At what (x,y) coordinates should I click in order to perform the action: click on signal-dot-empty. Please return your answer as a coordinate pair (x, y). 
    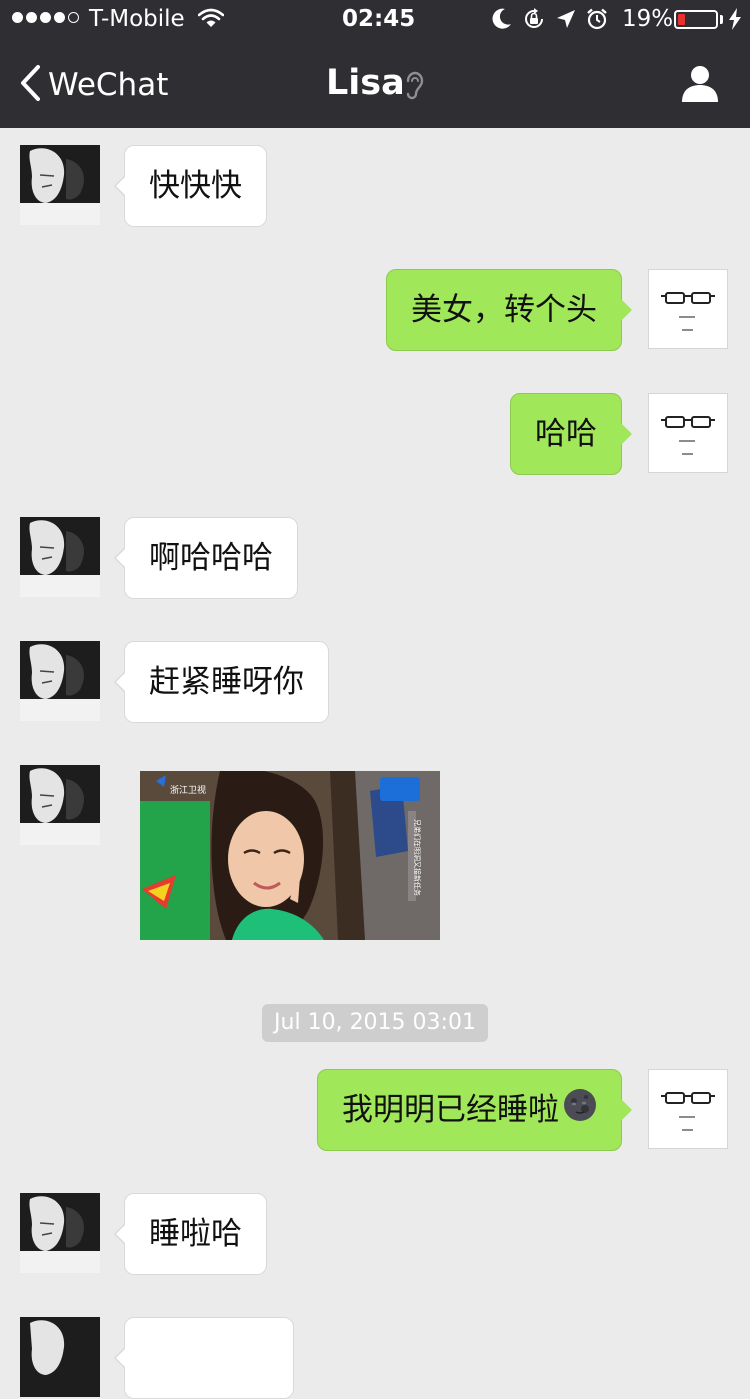
    Looking at the image, I should click on (73, 17).